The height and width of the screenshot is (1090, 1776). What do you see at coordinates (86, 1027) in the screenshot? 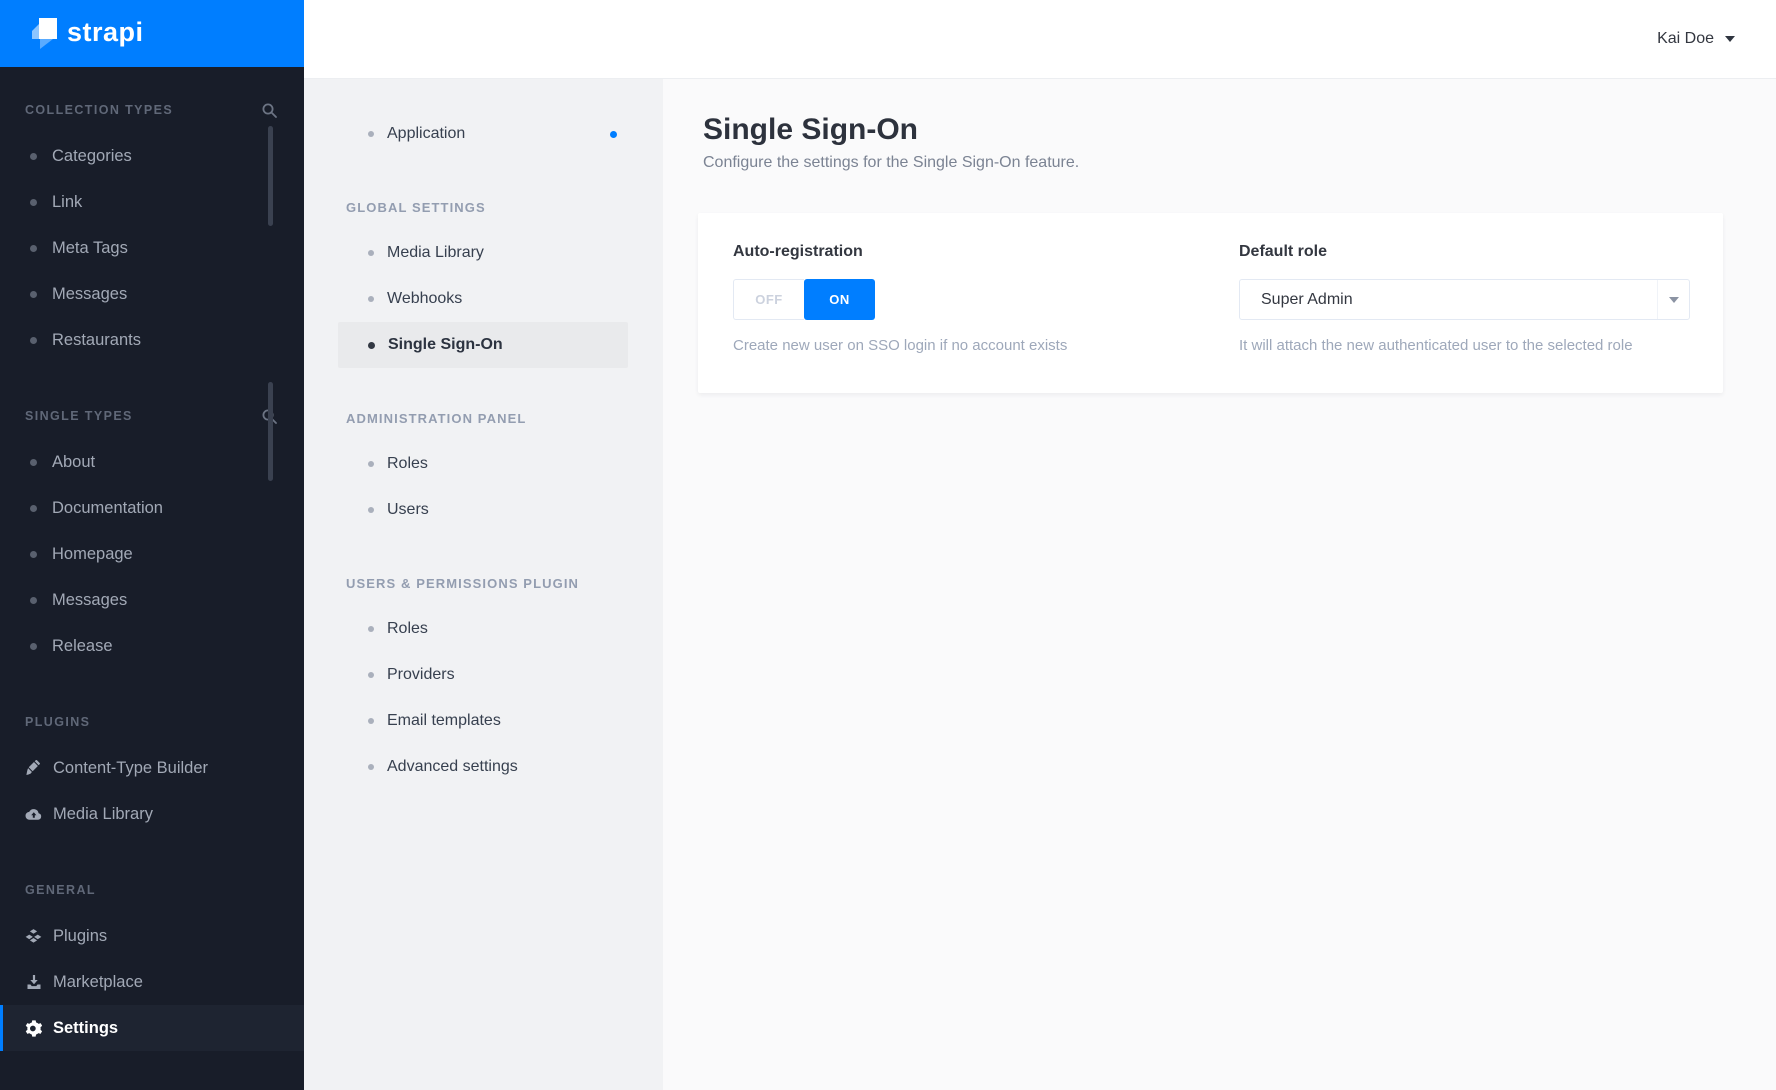
I see `sidebar-item-label: Settings` at bounding box center [86, 1027].